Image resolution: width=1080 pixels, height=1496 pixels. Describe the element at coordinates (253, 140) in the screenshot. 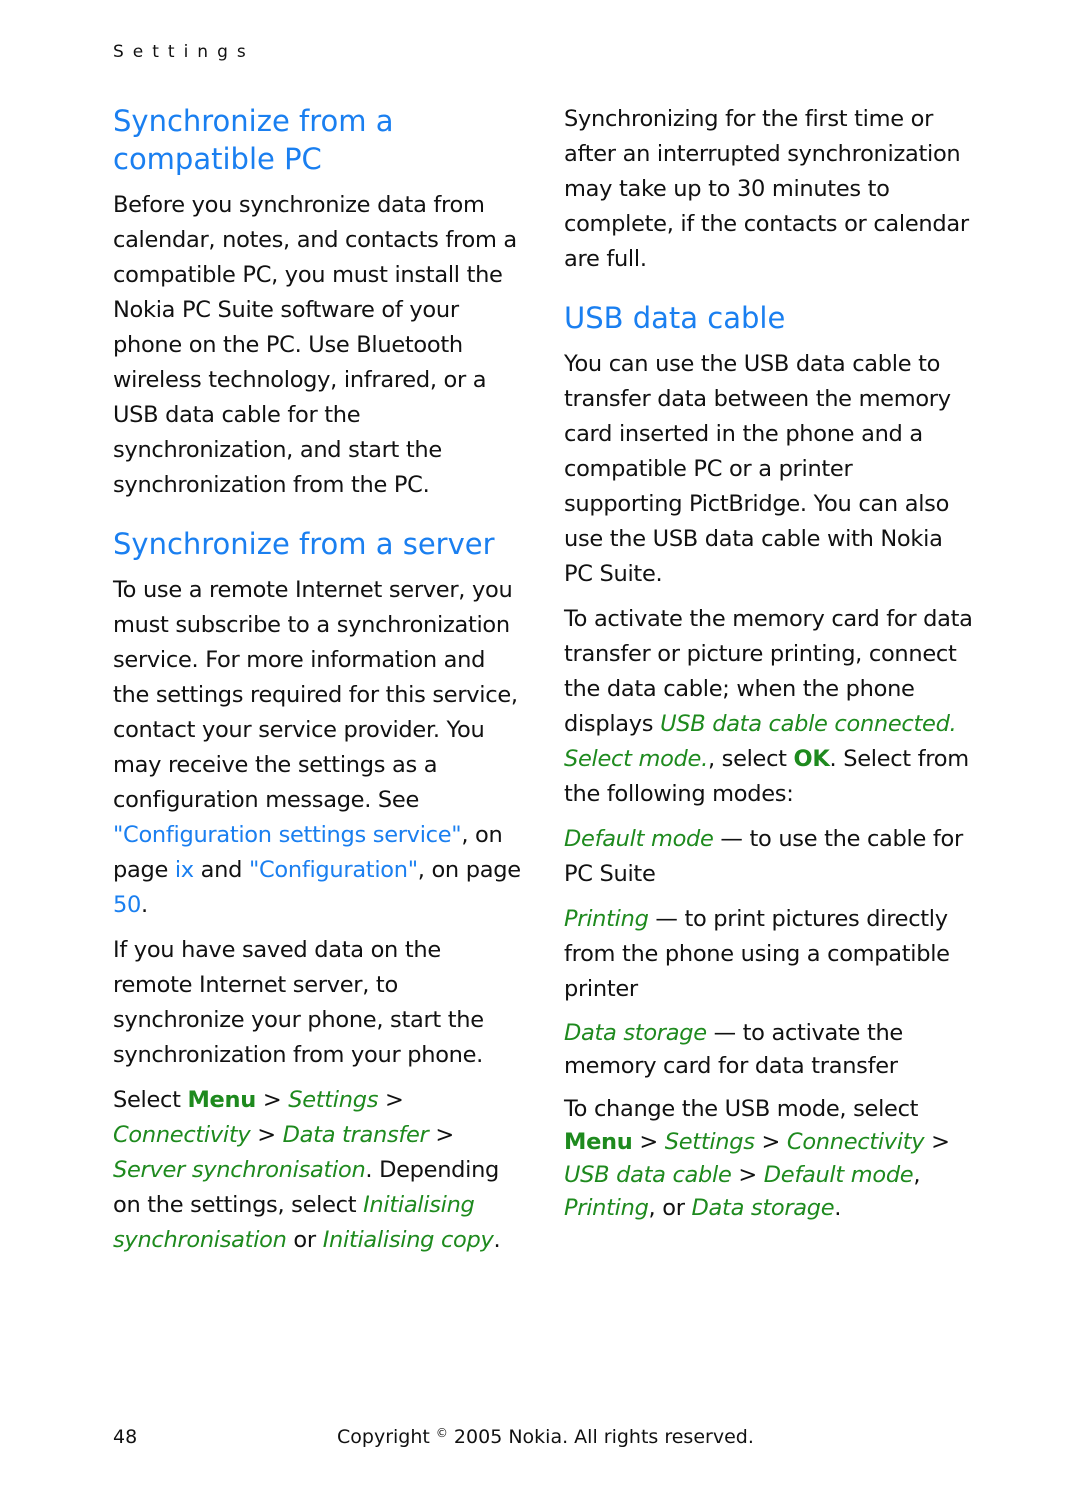

I see `heading-sync-pc: Synchronize from a compatible PC` at that location.